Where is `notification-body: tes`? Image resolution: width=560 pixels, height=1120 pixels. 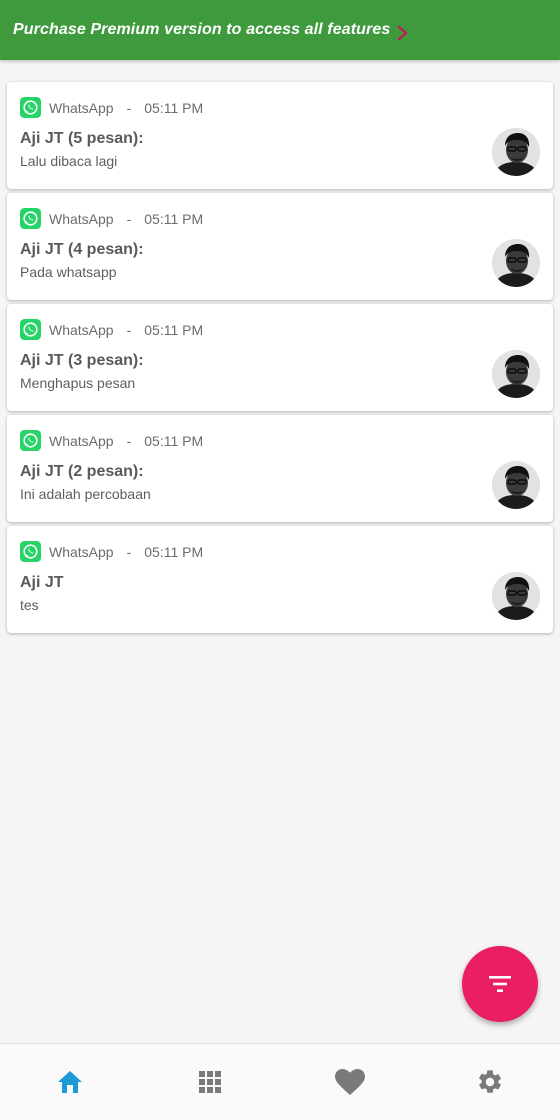
notification-body: tes is located at coordinates (29, 605).